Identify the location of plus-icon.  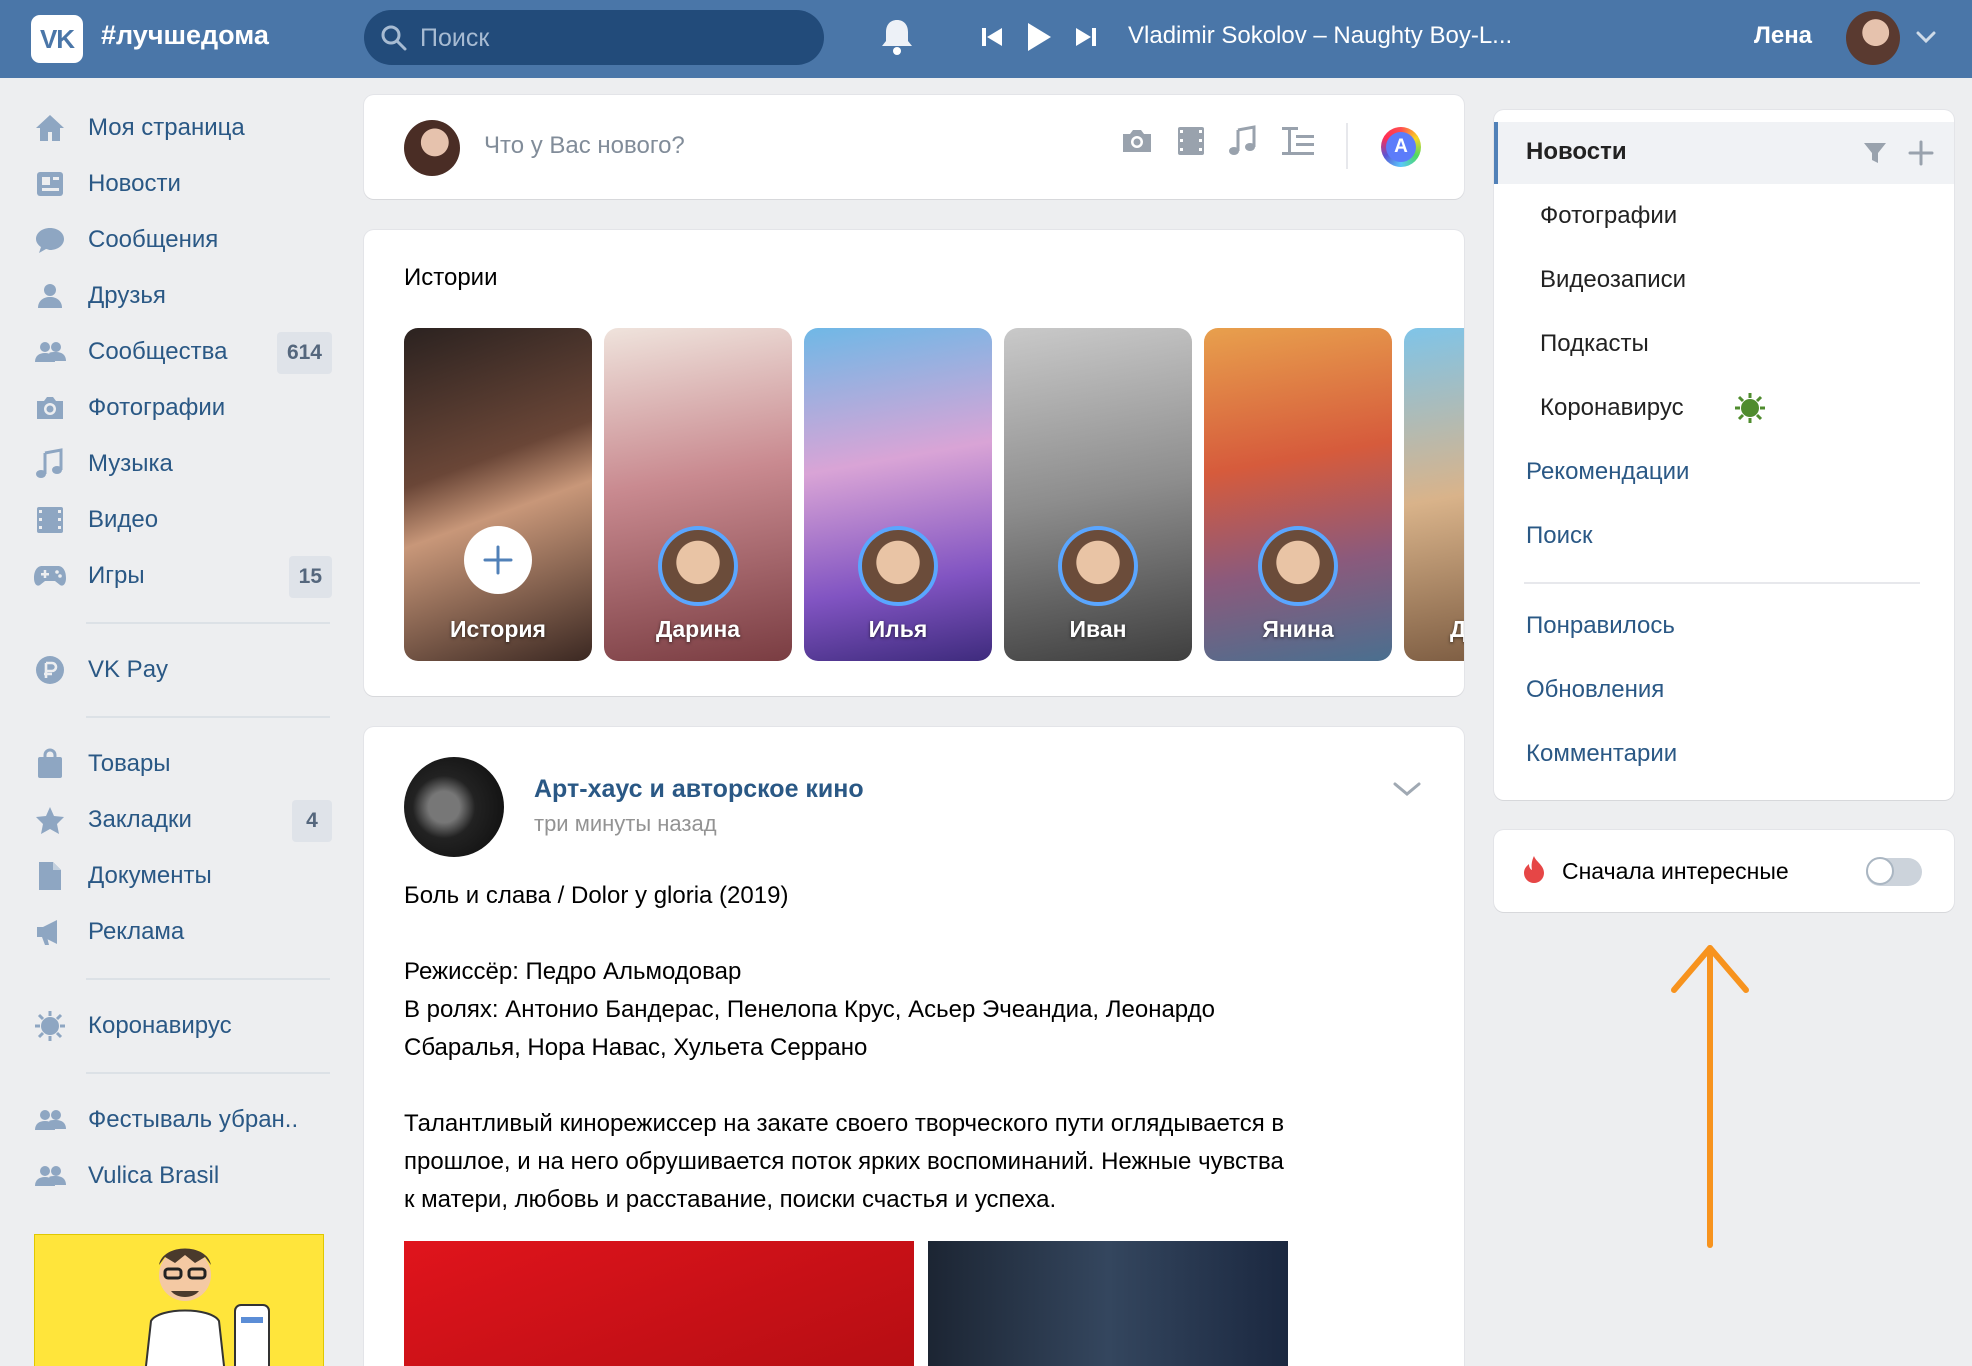
(498, 560).